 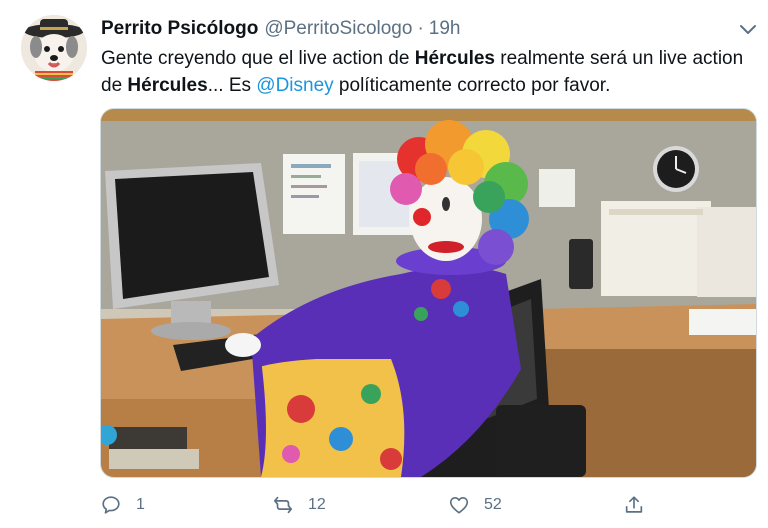 I want to click on text-part: ... Es, so click(x=232, y=85).